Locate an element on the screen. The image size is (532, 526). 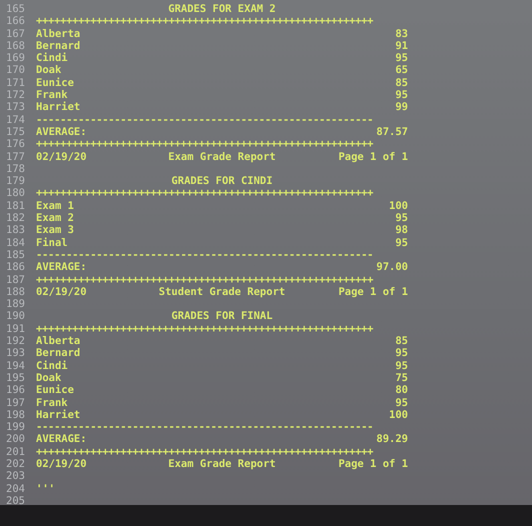
line-number: 200 is located at coordinates (16, 439).